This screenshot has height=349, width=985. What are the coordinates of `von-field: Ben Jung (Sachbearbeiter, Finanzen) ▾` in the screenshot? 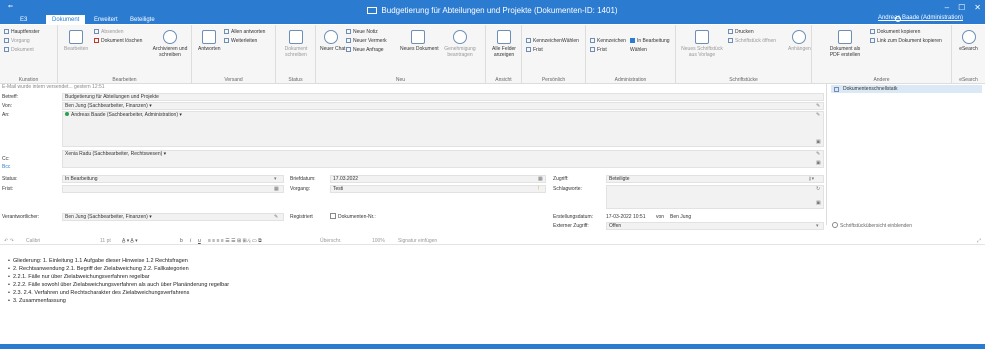 It's located at (443, 106).